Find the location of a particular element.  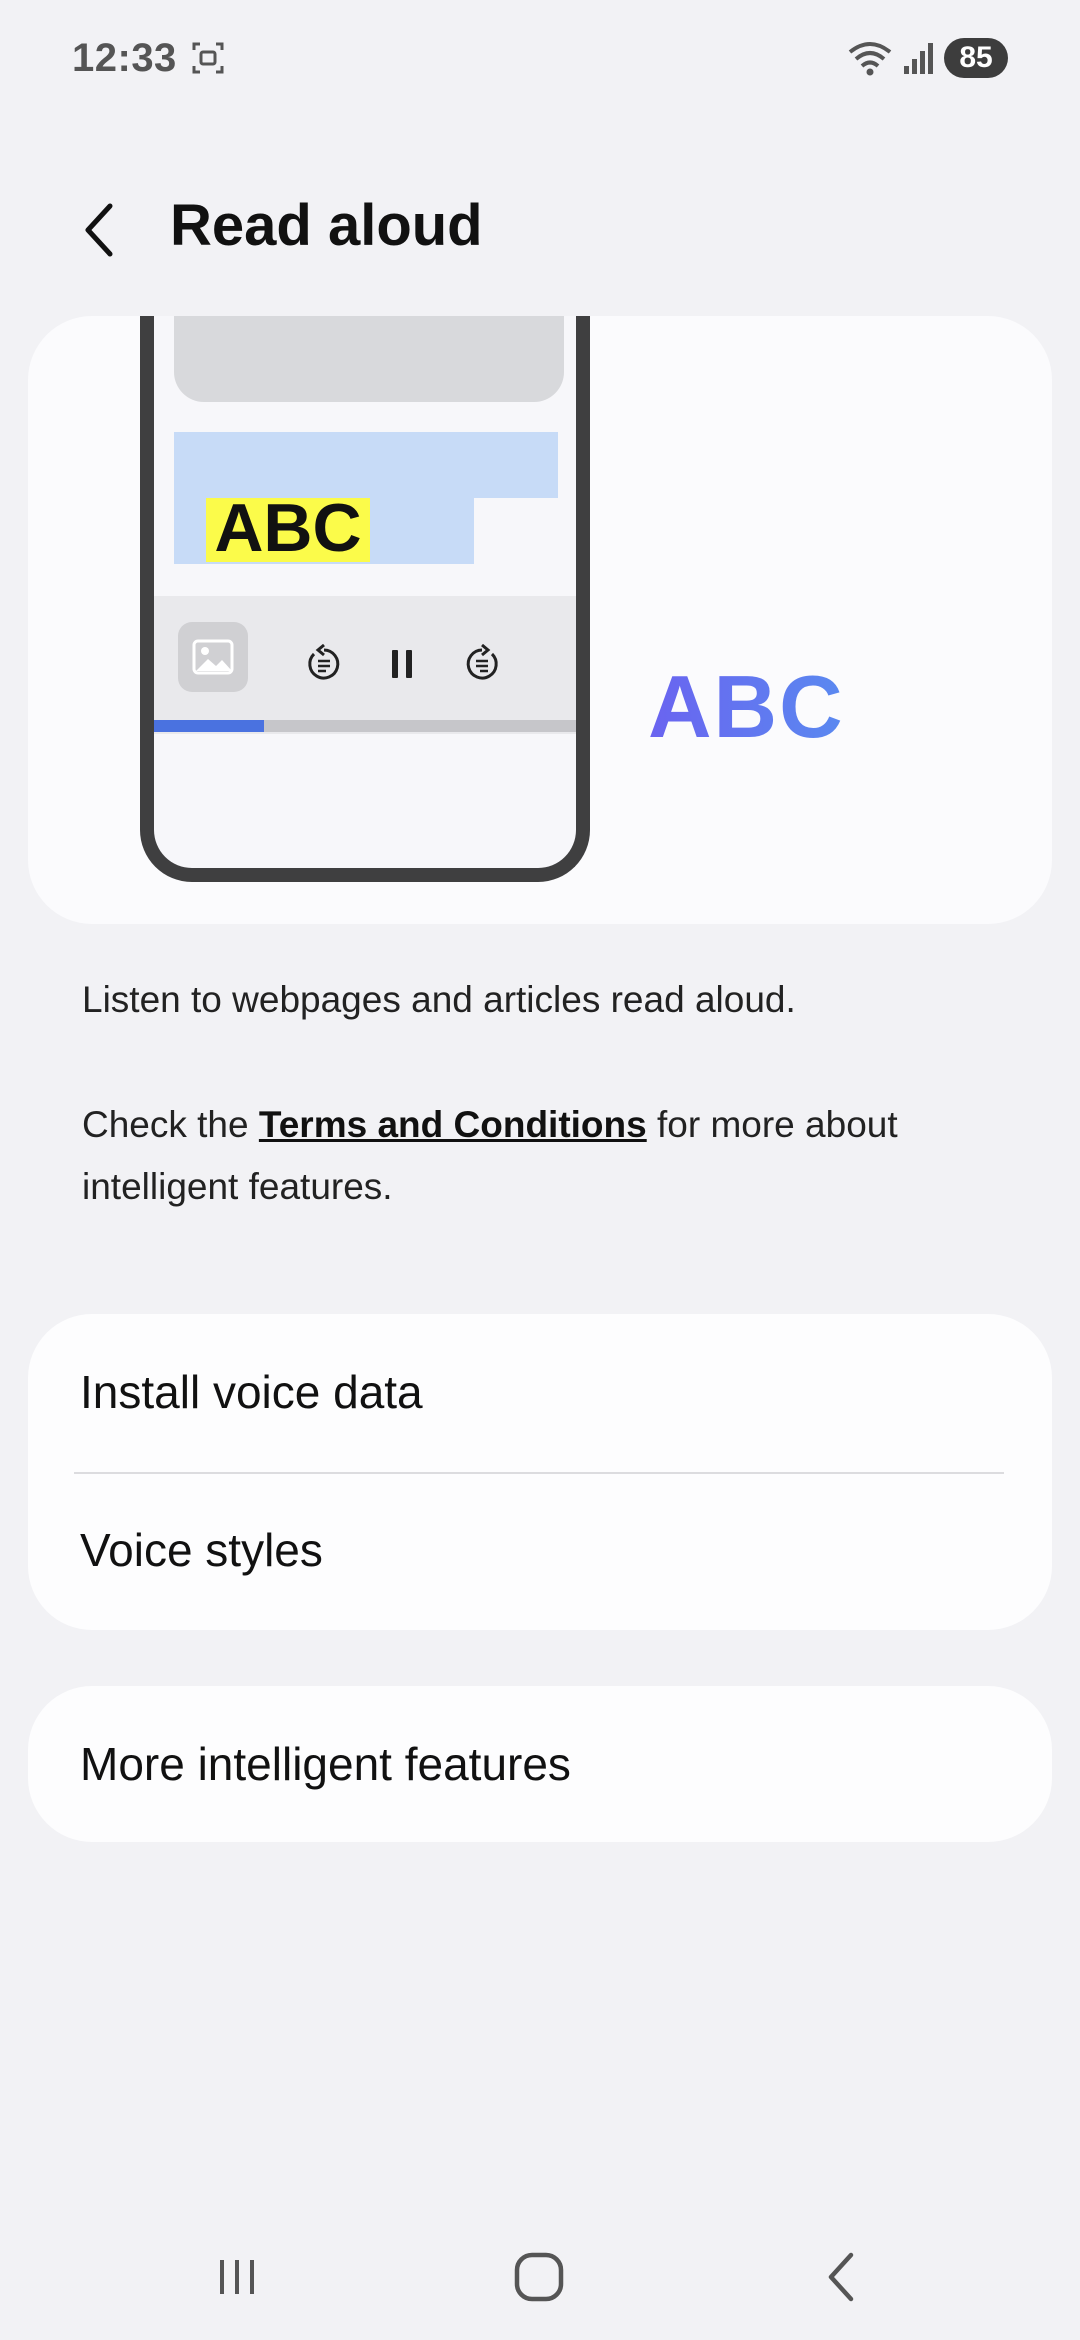

back-icon is located at coordinates (841, 2277).